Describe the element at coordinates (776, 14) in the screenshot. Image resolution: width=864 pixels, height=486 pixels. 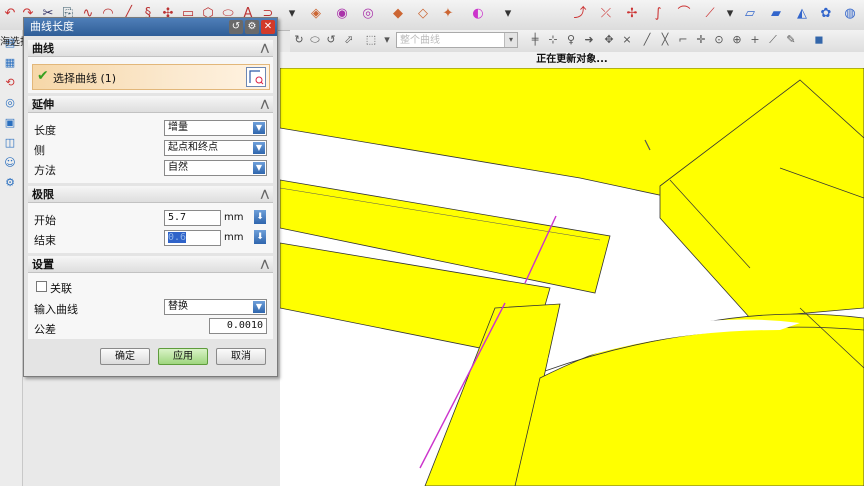
I see `surface-b-icon: ▰` at that location.